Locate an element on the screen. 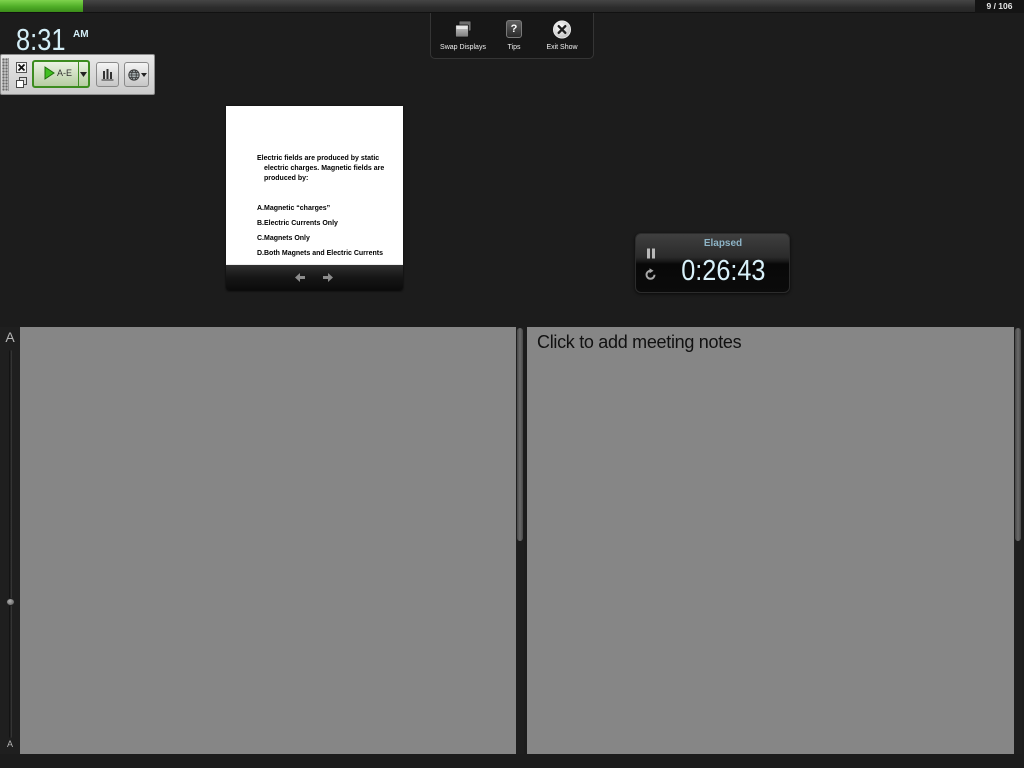  presenter-notes-scrollbar is located at coordinates (520, 540).